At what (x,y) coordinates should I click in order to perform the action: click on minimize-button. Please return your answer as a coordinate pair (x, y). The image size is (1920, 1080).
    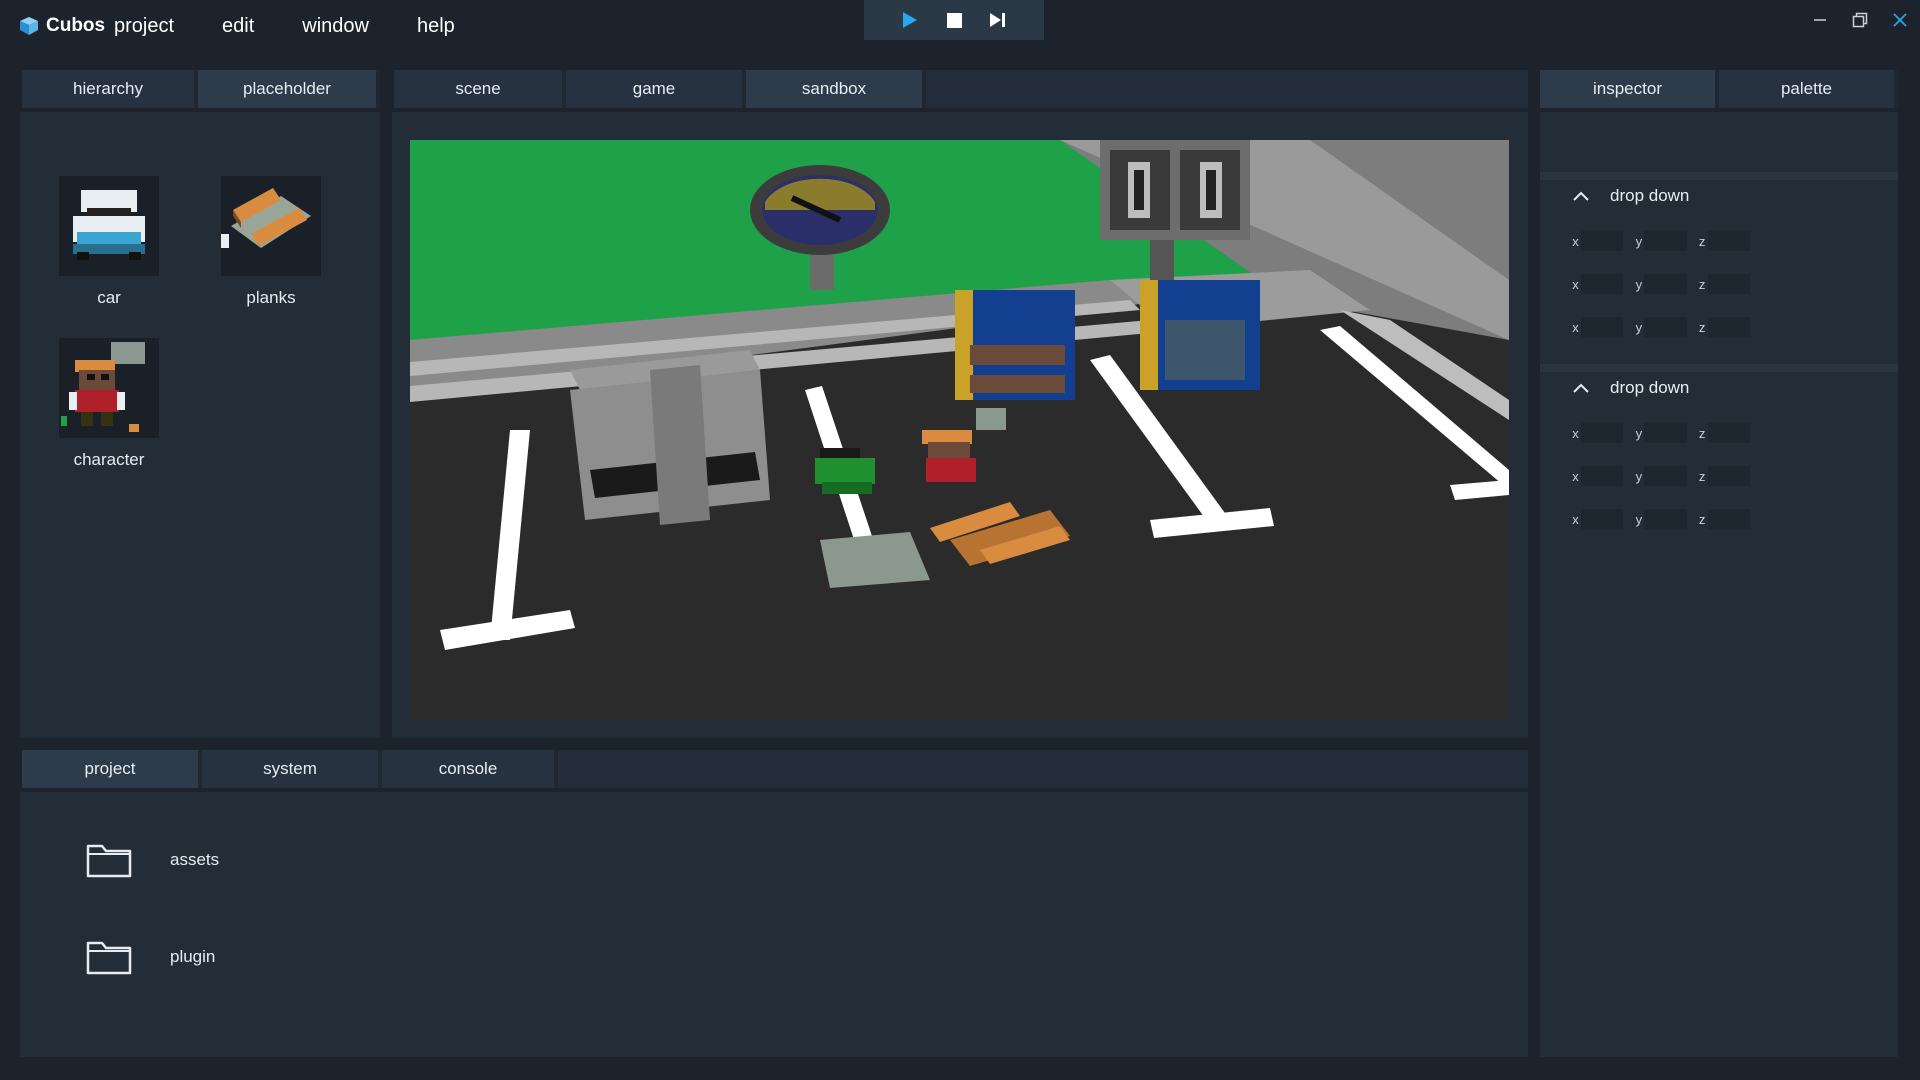
    Looking at the image, I should click on (1820, 20).